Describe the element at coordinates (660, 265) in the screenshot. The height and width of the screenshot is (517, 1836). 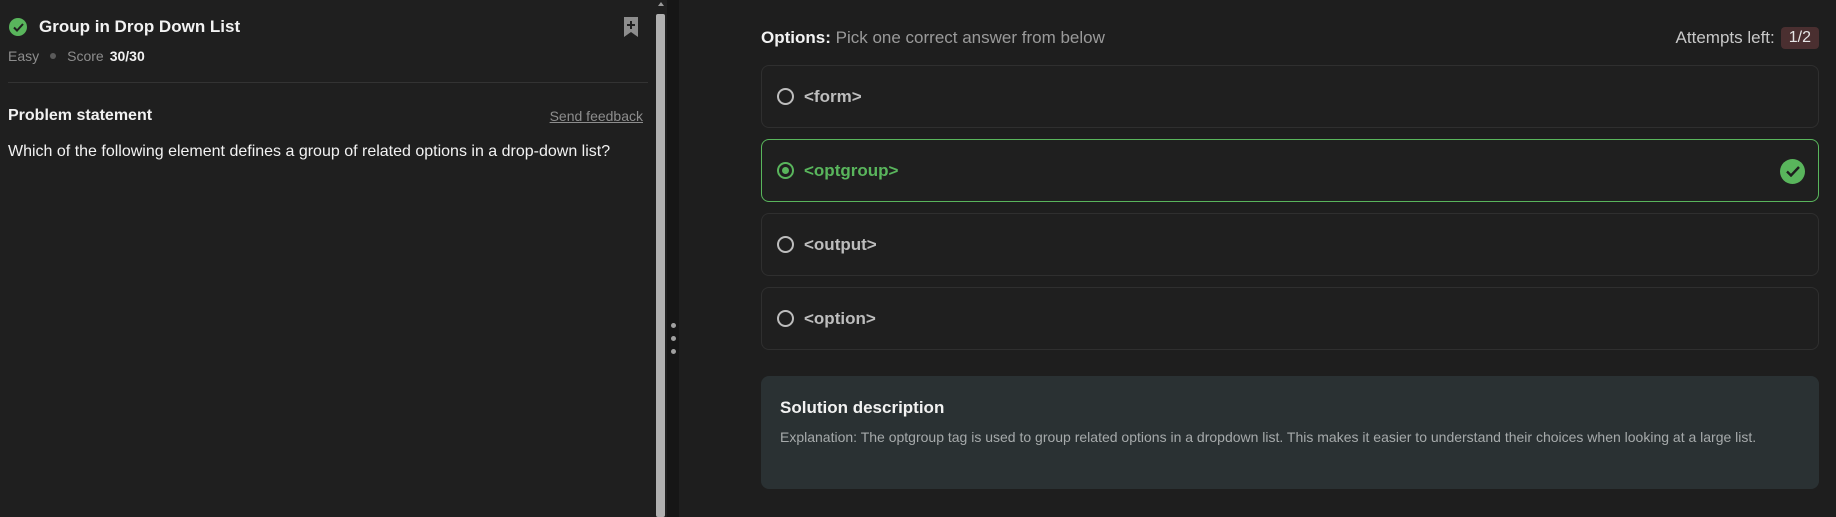
I see `scrollbar-thumb` at that location.